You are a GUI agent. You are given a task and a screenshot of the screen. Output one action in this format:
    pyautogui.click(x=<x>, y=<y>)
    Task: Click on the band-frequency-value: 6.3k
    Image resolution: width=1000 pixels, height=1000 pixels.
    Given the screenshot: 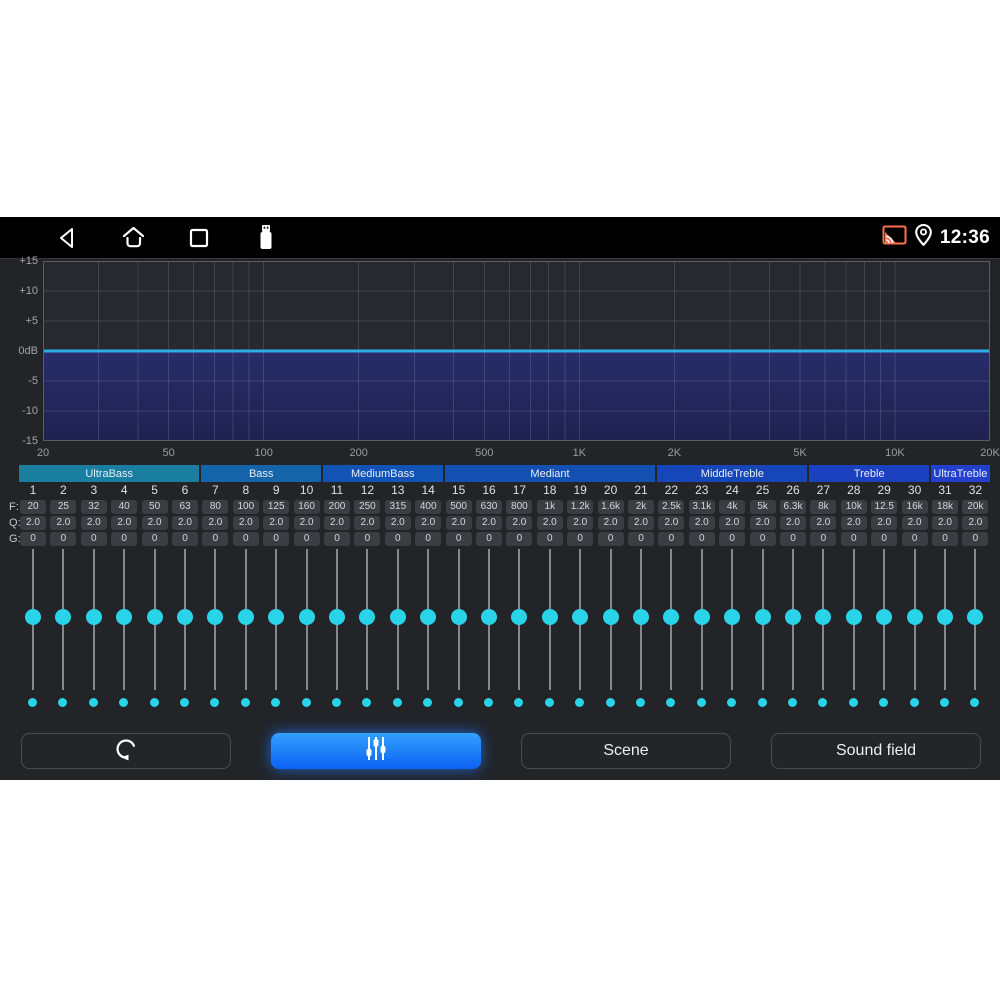 What is the action you would take?
    pyautogui.click(x=793, y=507)
    